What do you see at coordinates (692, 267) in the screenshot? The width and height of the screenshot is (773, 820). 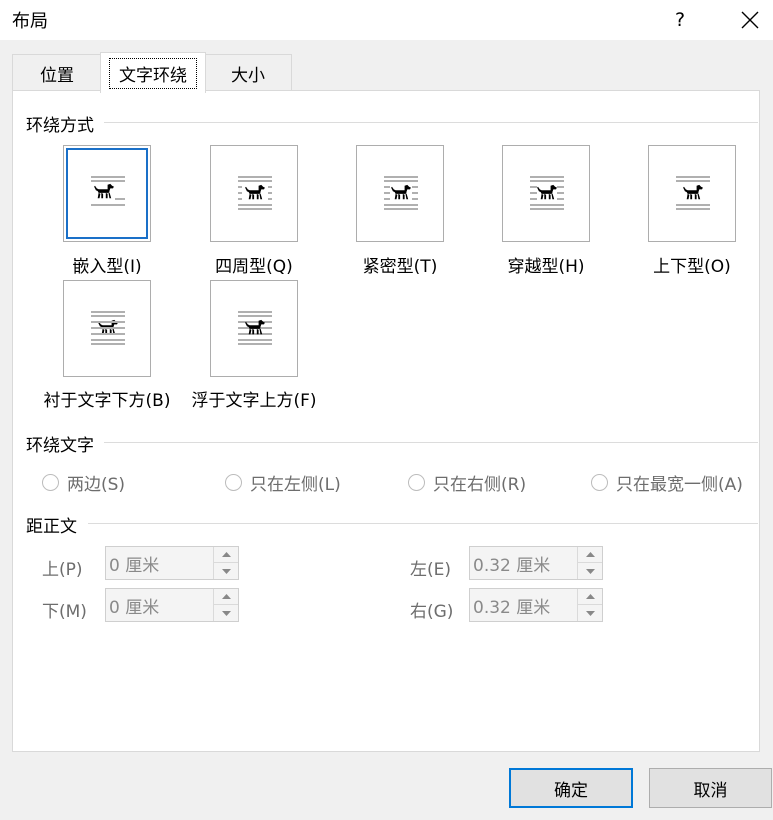 I see `wrap-top-bottom-label: 上下型(O)` at bounding box center [692, 267].